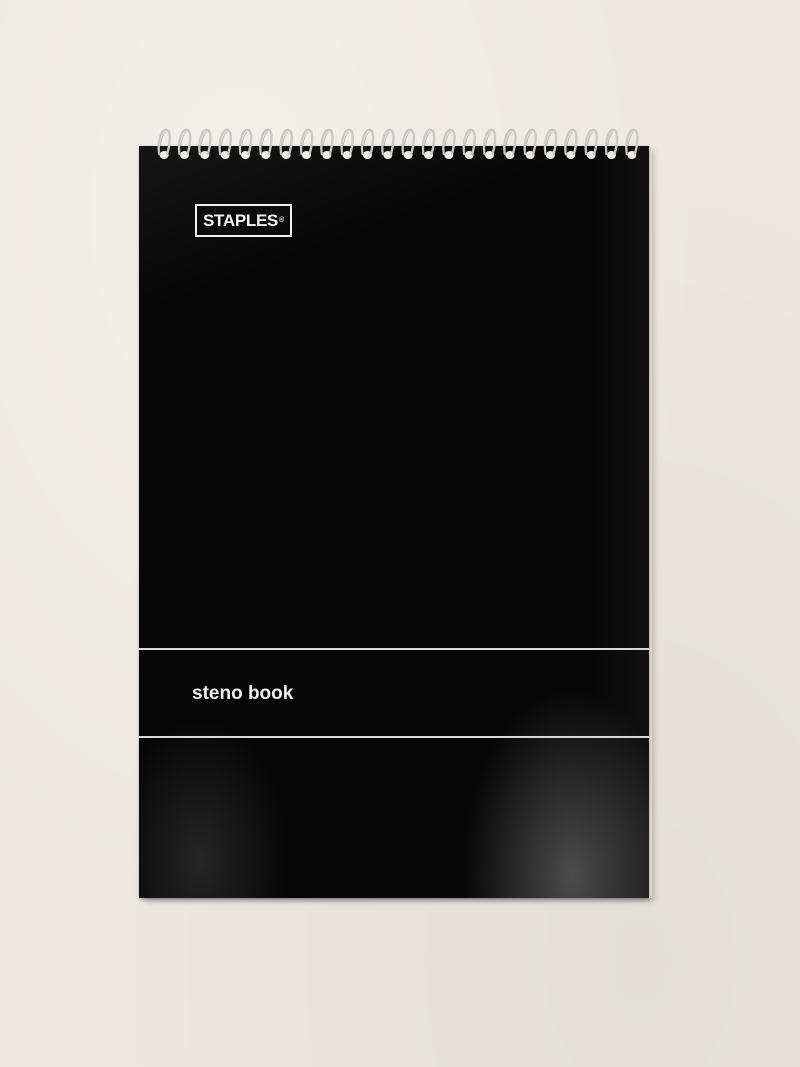  Describe the element at coordinates (398, 143) in the screenshot. I see `spiral-binding` at that location.